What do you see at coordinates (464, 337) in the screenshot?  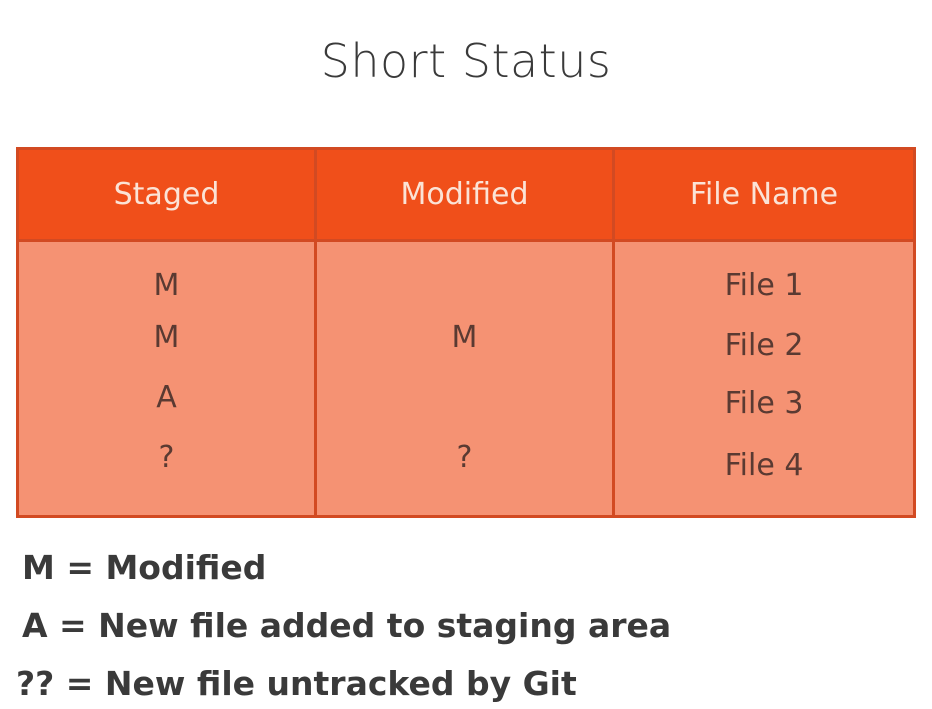 I see `modified-value: M` at bounding box center [464, 337].